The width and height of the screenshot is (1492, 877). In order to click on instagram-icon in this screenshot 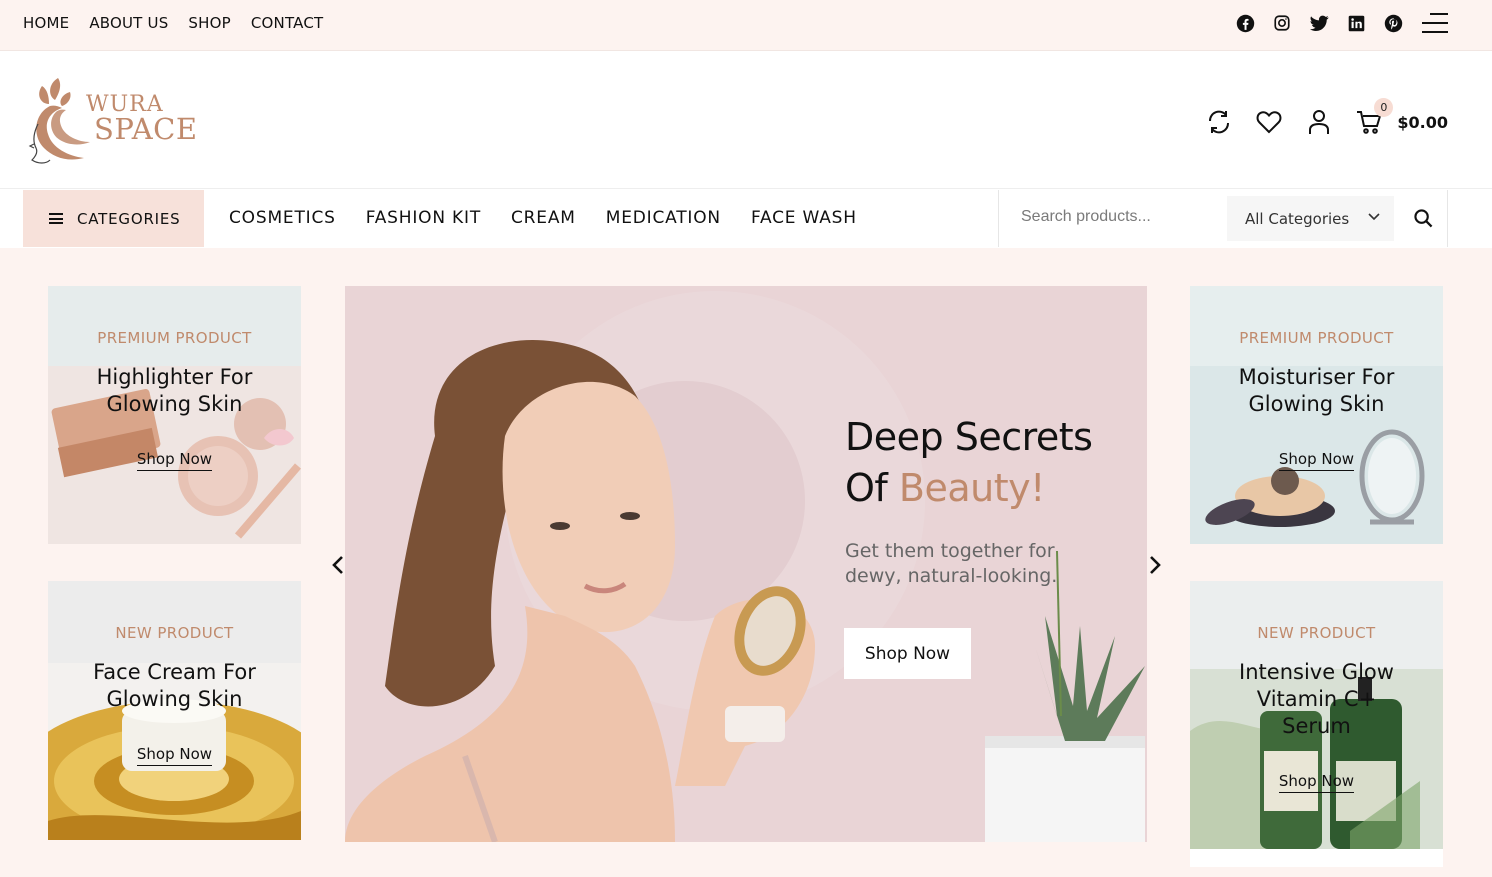, I will do `click(1282, 23)`.